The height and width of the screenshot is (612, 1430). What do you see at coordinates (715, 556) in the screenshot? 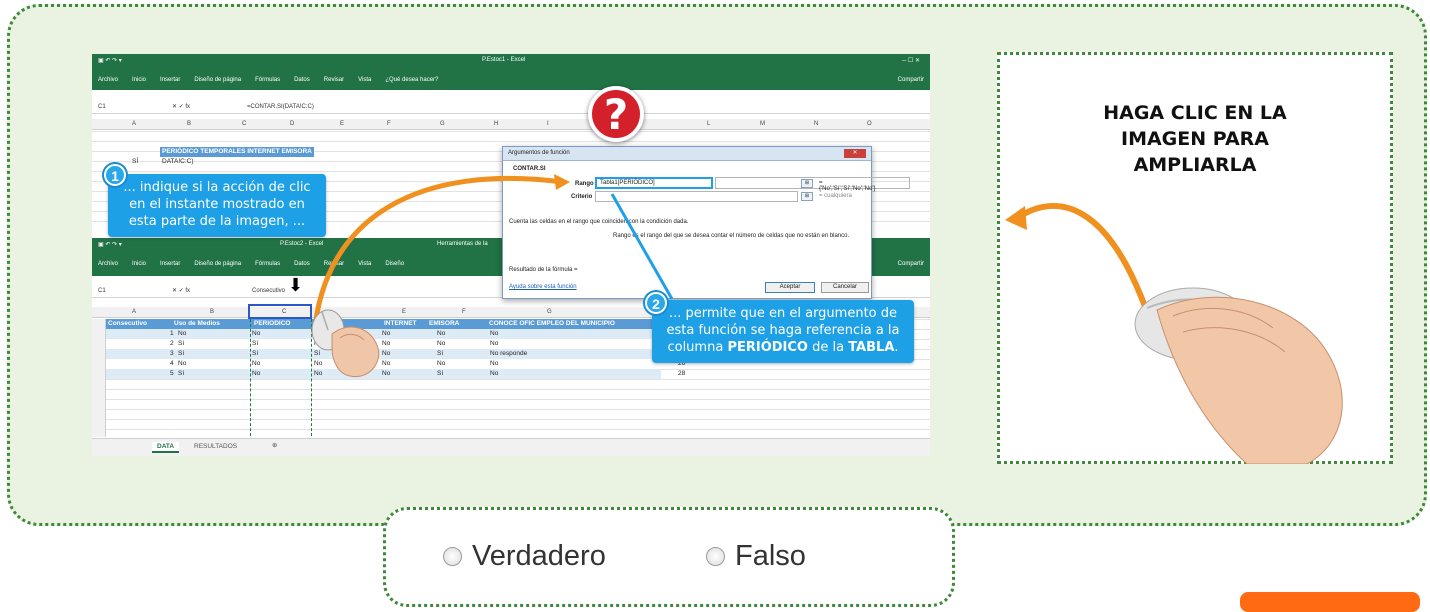
I see `radio-falso` at bounding box center [715, 556].